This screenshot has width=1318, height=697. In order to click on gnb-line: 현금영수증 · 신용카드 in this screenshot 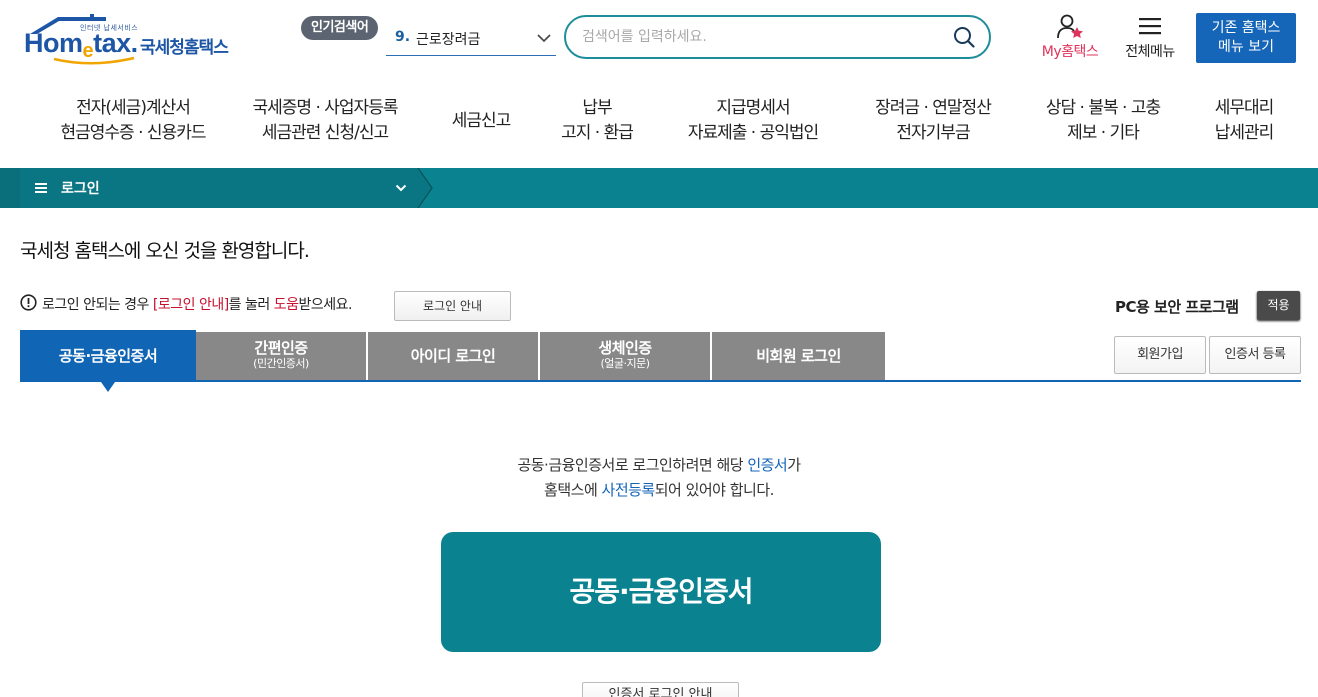, I will do `click(133, 133)`.